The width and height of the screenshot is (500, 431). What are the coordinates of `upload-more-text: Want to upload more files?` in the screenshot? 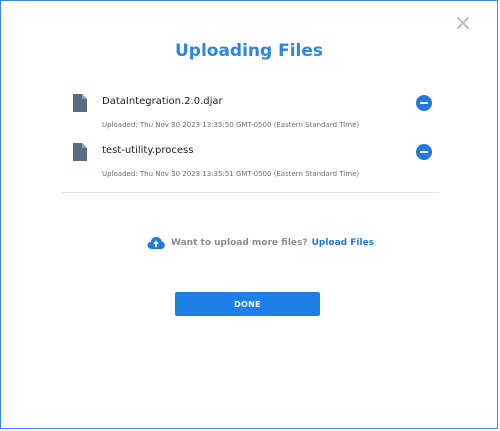 It's located at (239, 243).